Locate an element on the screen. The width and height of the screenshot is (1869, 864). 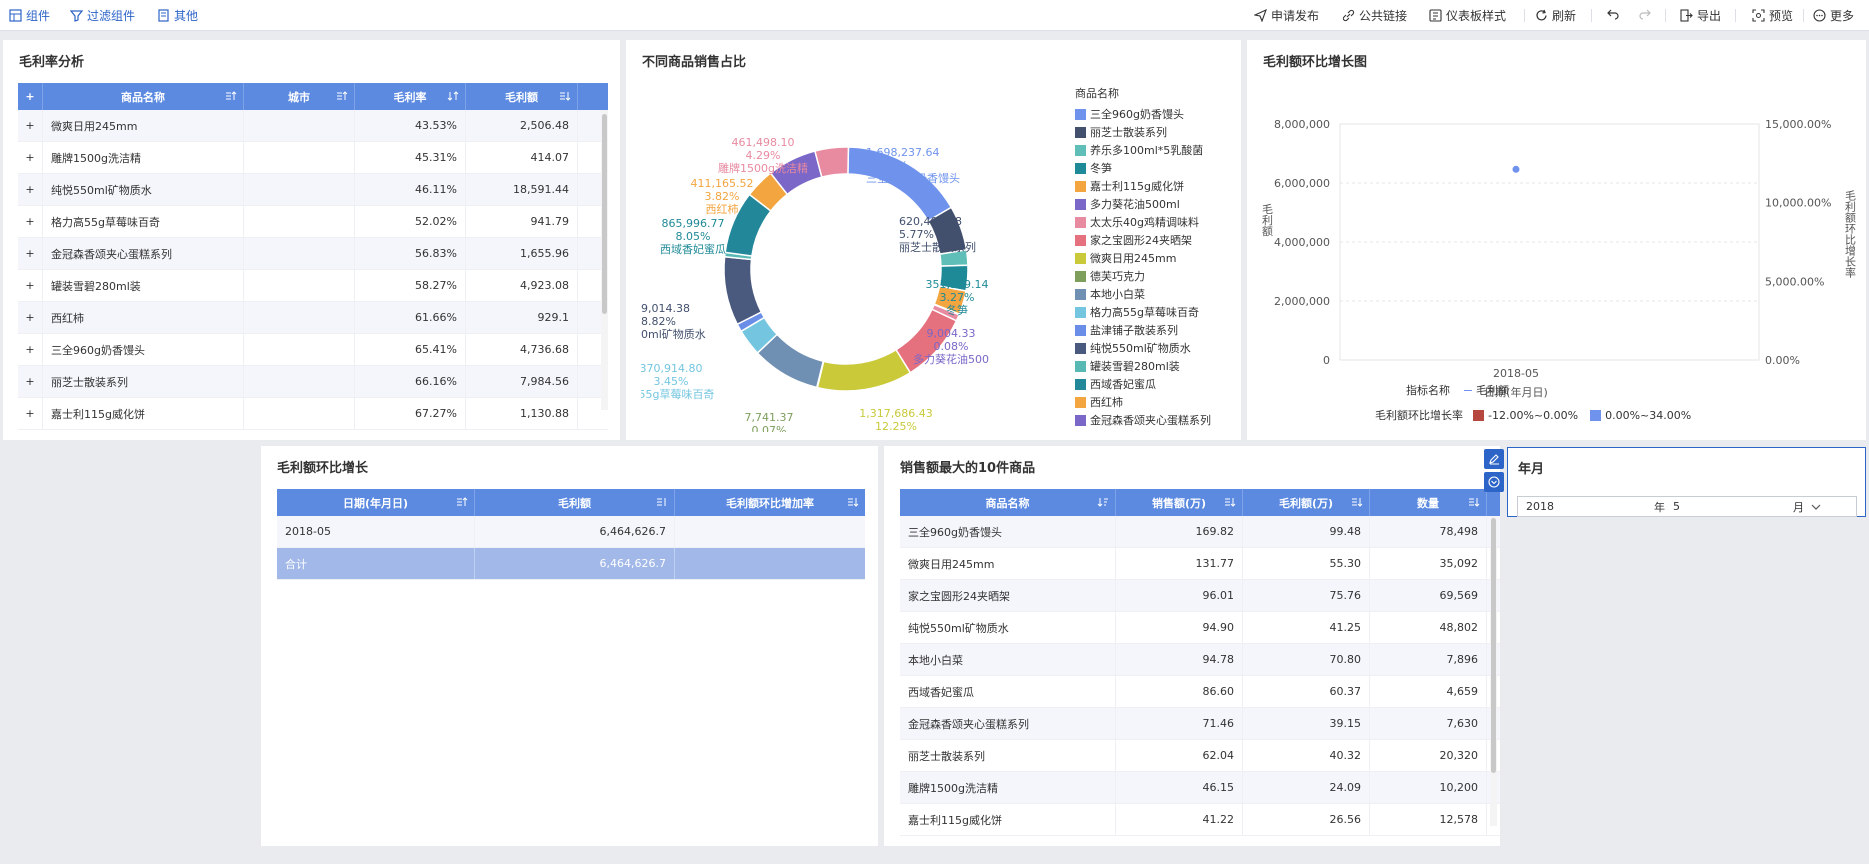
rate-range-neg-label: -12.00%~0.00% is located at coordinates (1533, 415).